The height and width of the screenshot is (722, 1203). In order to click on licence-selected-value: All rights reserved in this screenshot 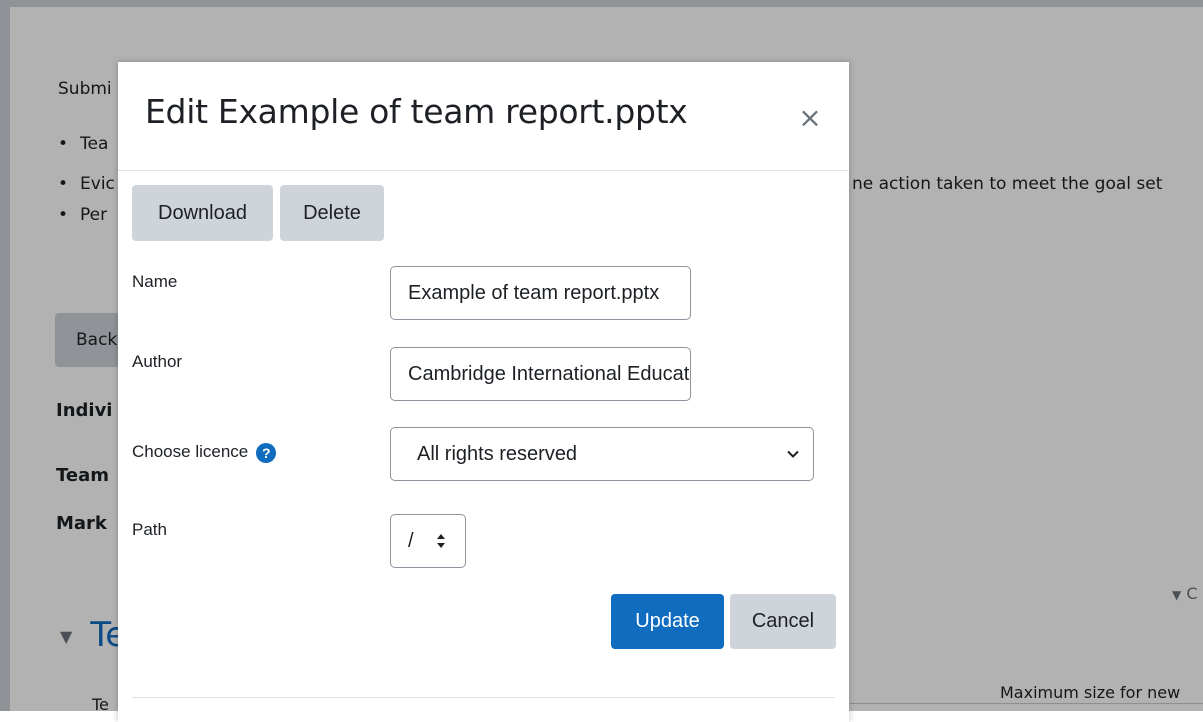, I will do `click(497, 453)`.